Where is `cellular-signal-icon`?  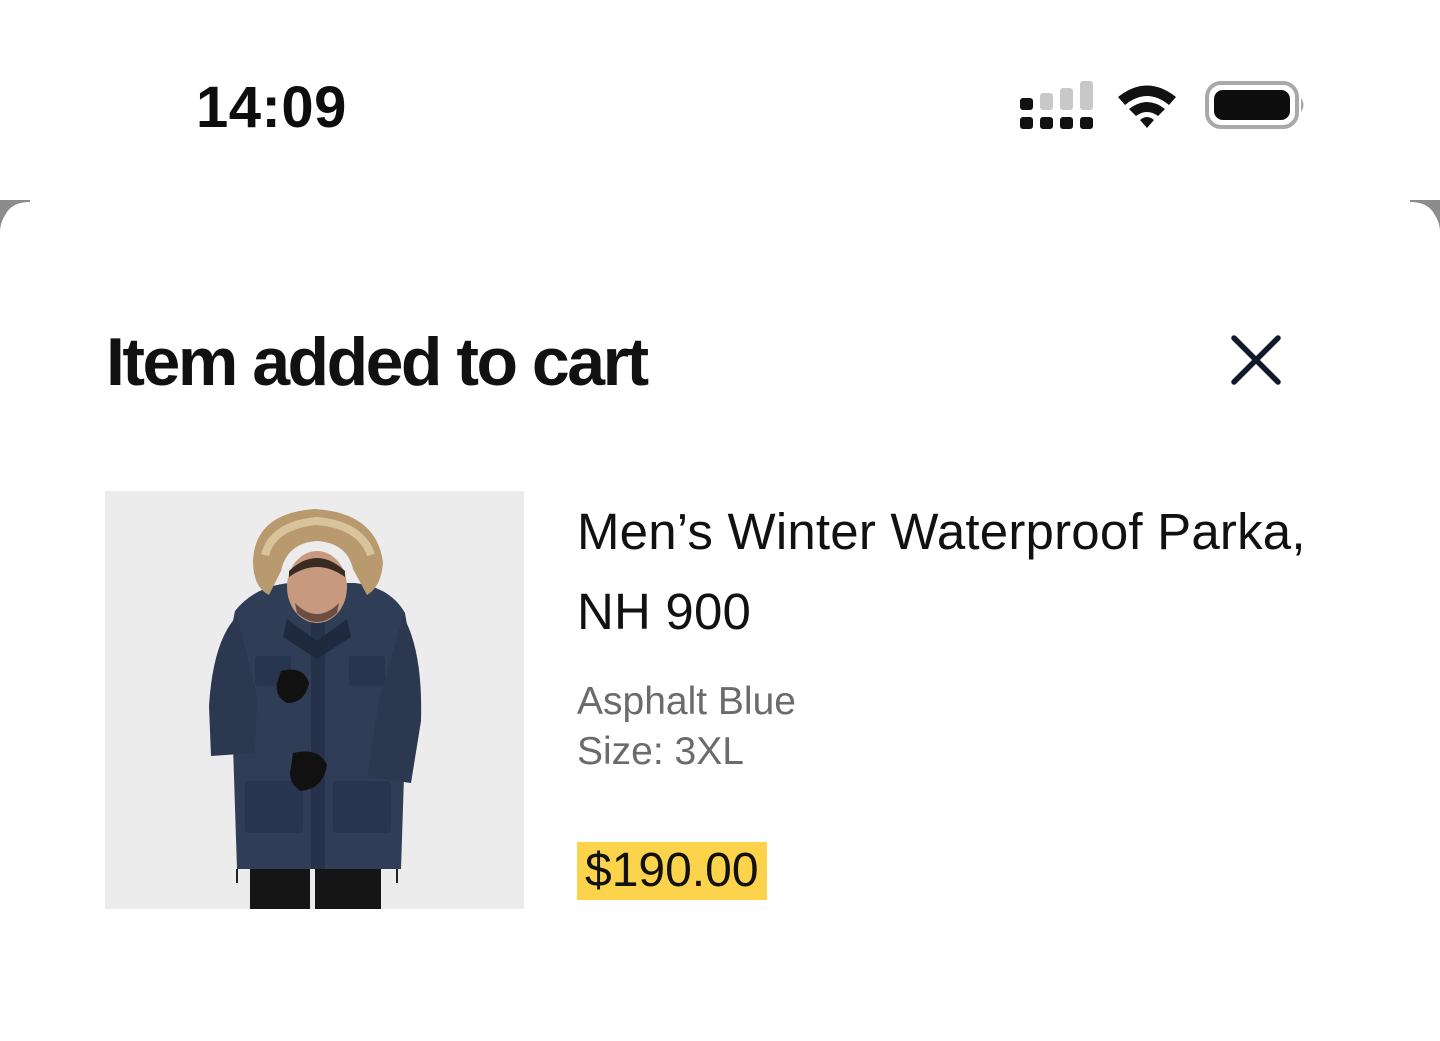 cellular-signal-icon is located at coordinates (1056, 105).